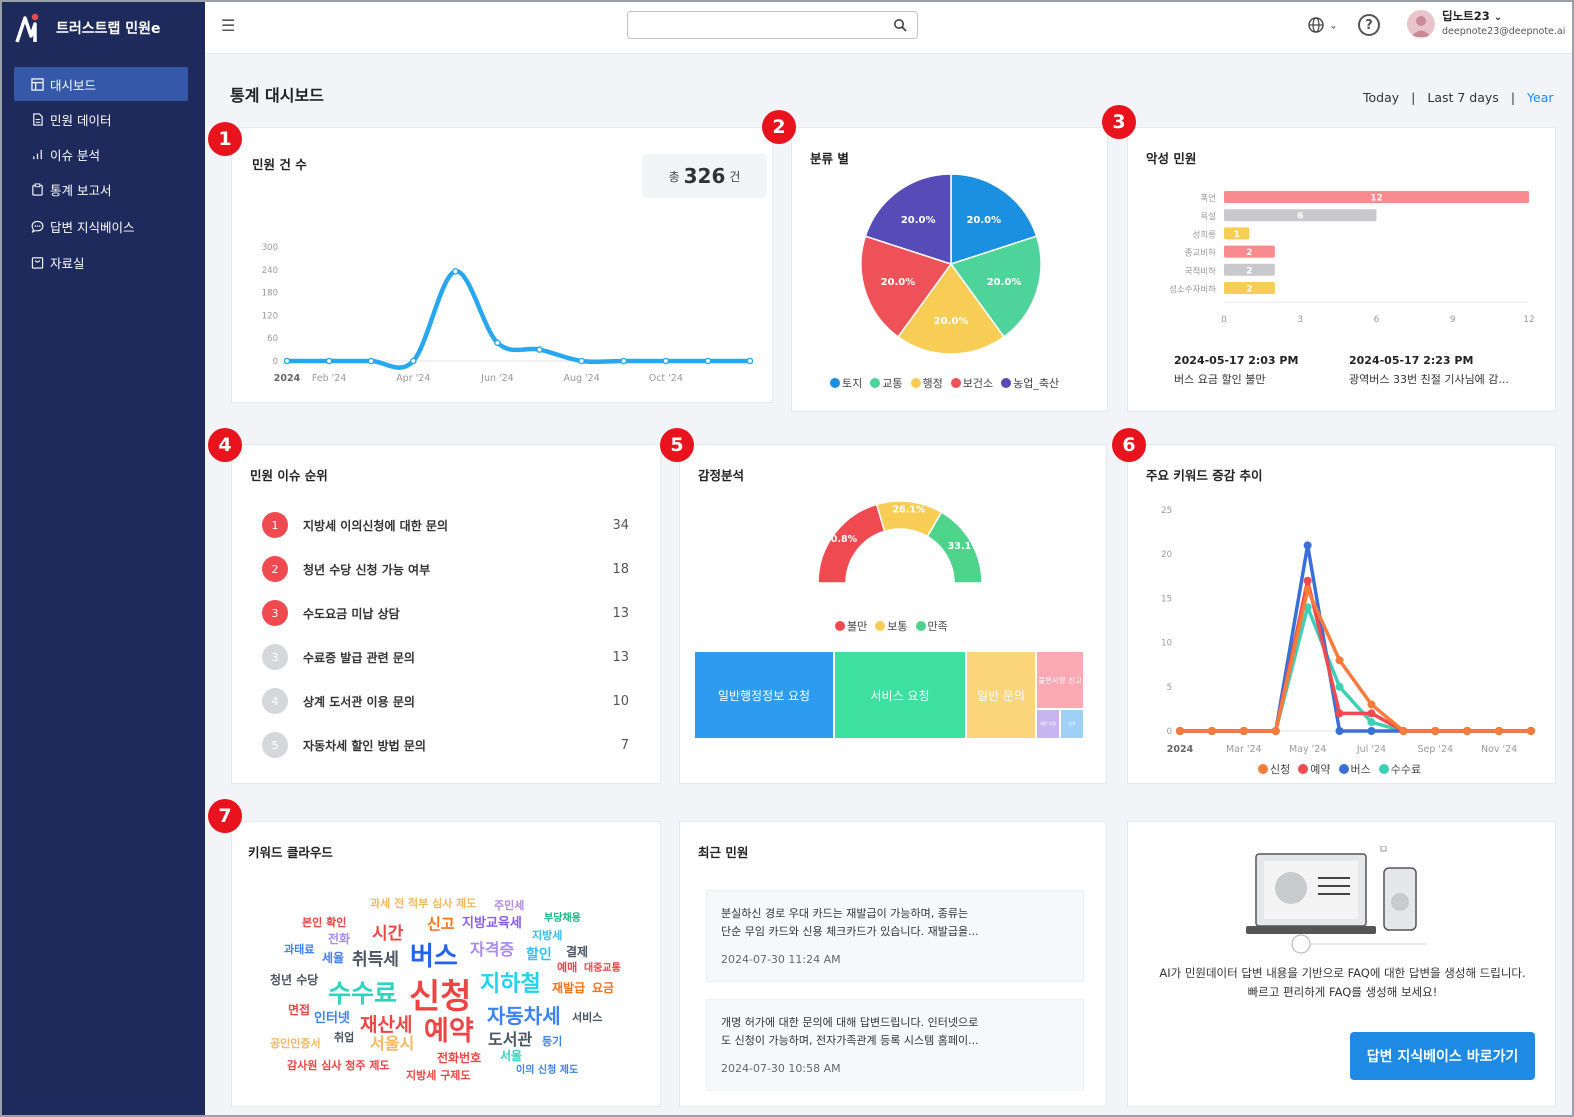 The image size is (1574, 1117). Describe the element at coordinates (846, 383) in the screenshot. I see `legend-item: 토지` at that location.